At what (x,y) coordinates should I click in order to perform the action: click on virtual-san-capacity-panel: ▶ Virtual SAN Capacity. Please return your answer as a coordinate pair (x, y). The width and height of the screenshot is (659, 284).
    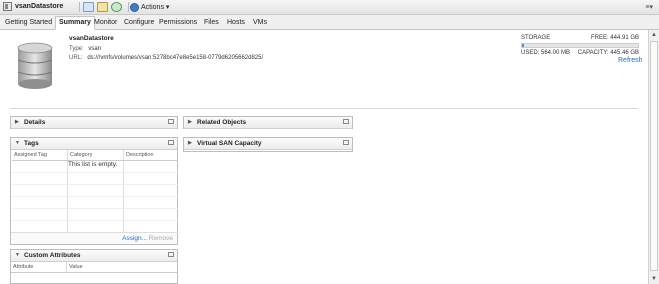
    Looking at the image, I should click on (268, 144).